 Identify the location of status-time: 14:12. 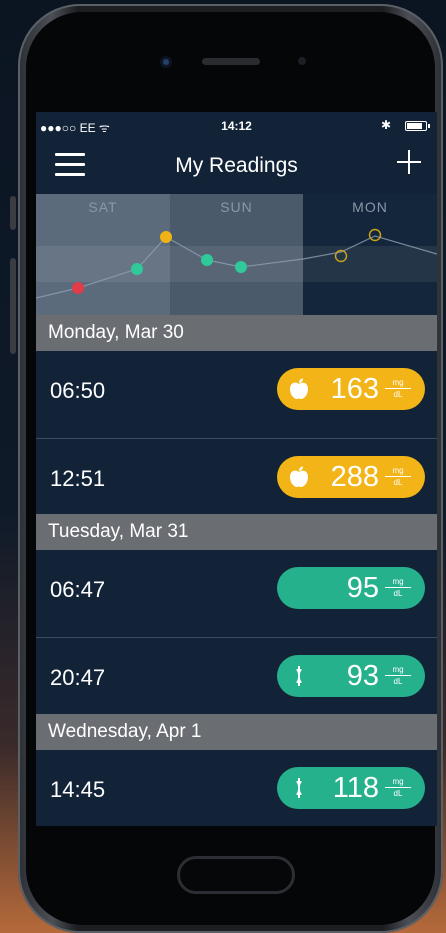
(236, 126).